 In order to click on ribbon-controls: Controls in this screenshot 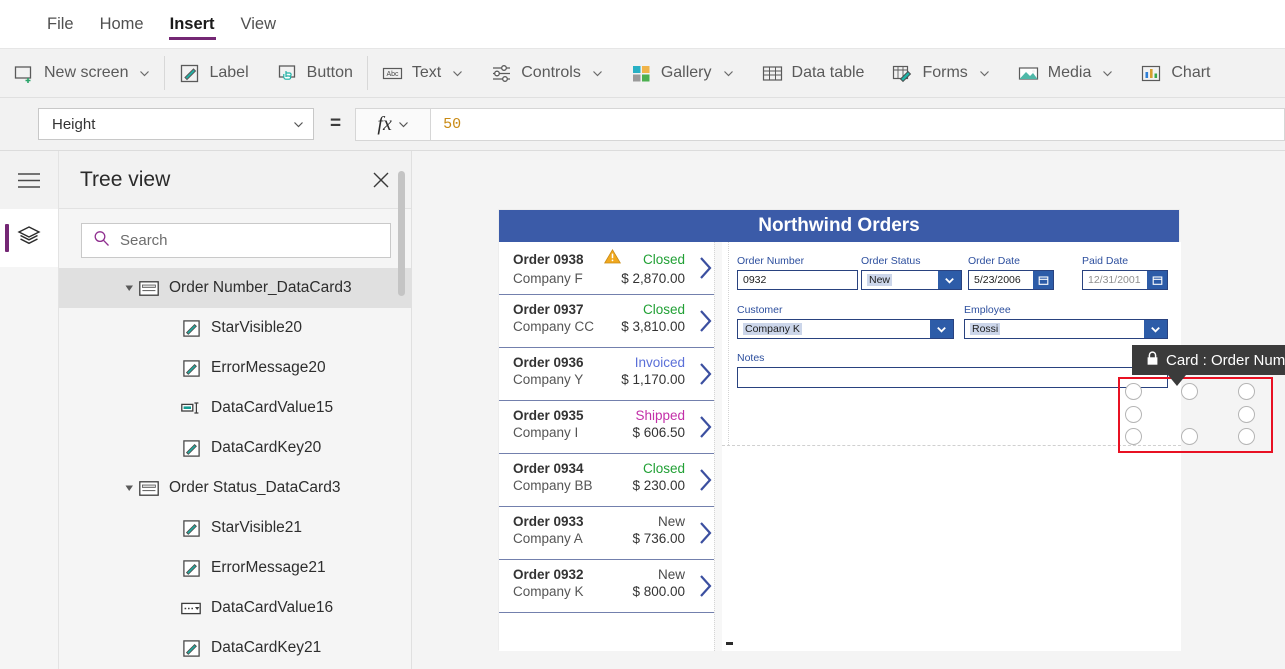, I will do `click(547, 73)`.